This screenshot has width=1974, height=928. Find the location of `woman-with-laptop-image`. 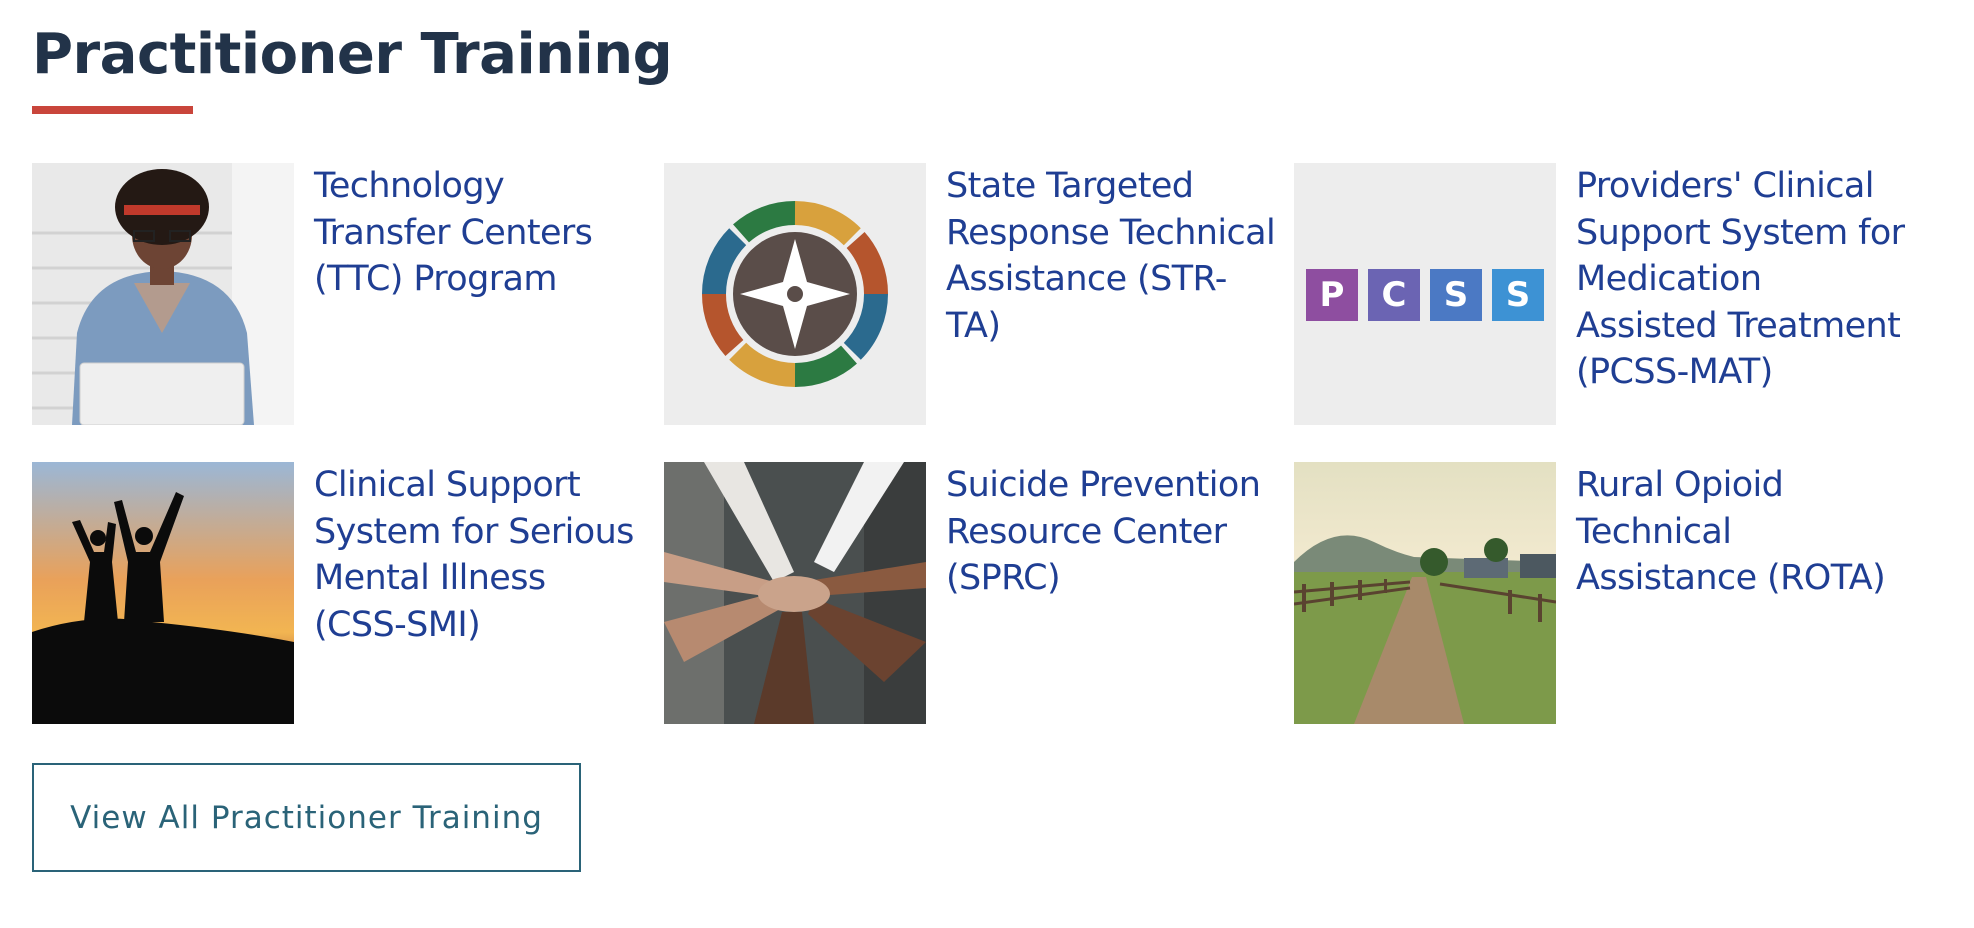

woman-with-laptop-image is located at coordinates (163, 294).